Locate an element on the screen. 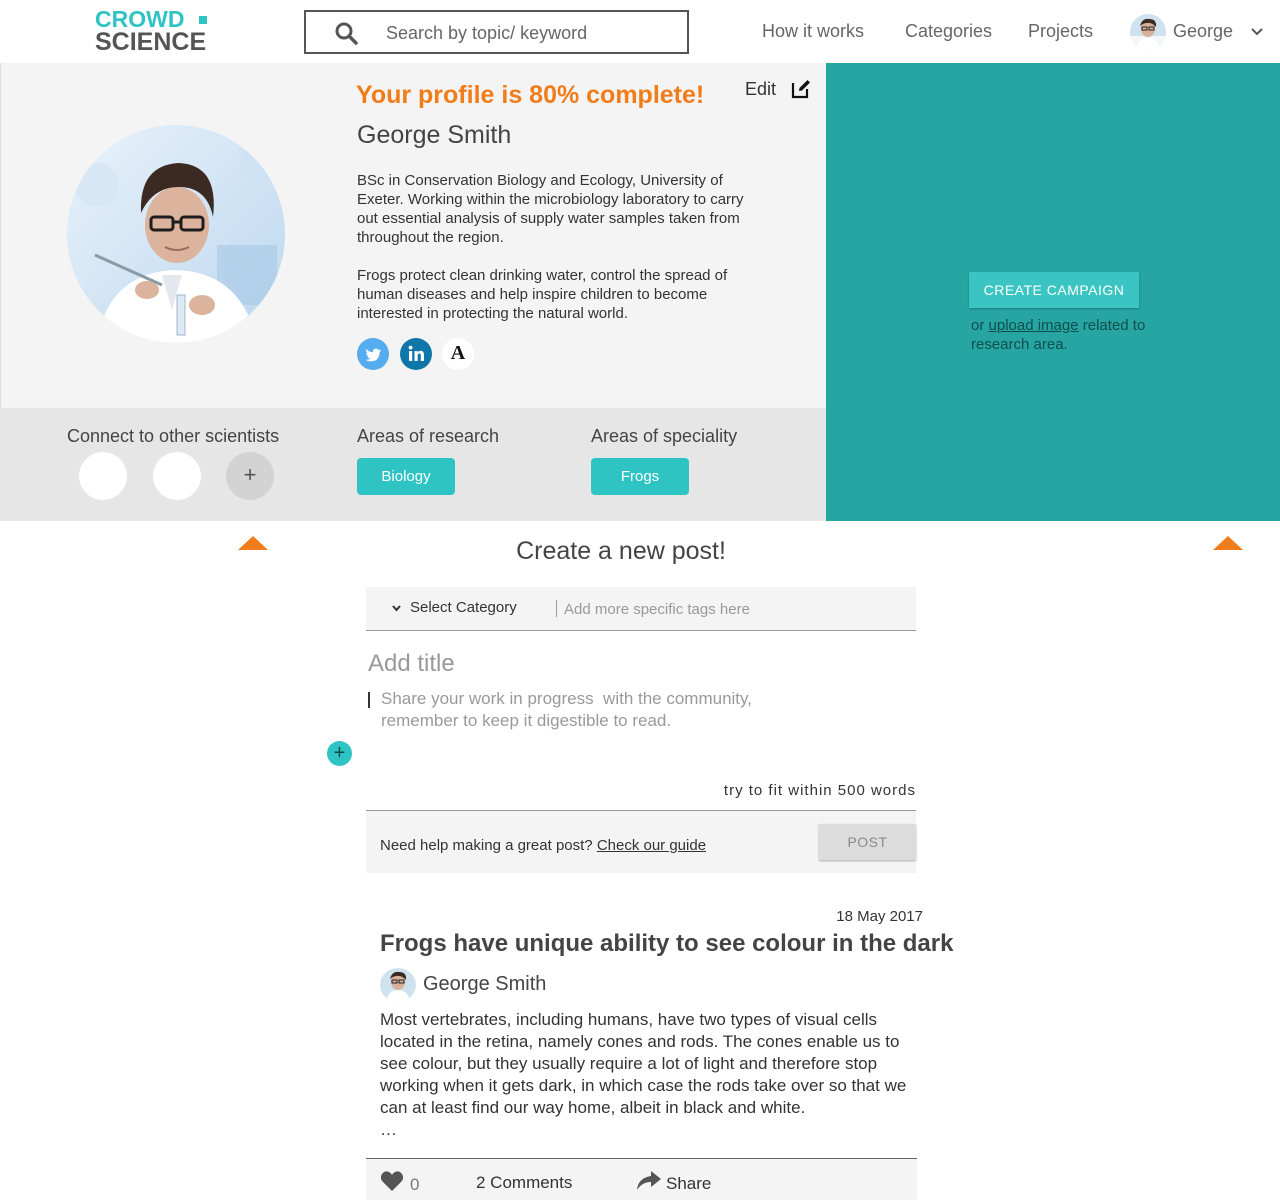  author-name: George Smith is located at coordinates (484, 984).